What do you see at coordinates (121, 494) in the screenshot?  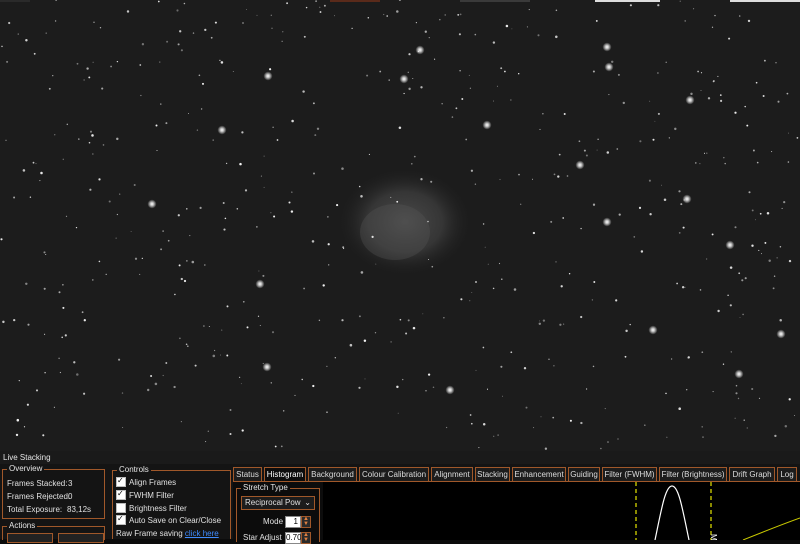 I see `fwhm-filter-checkbox` at bounding box center [121, 494].